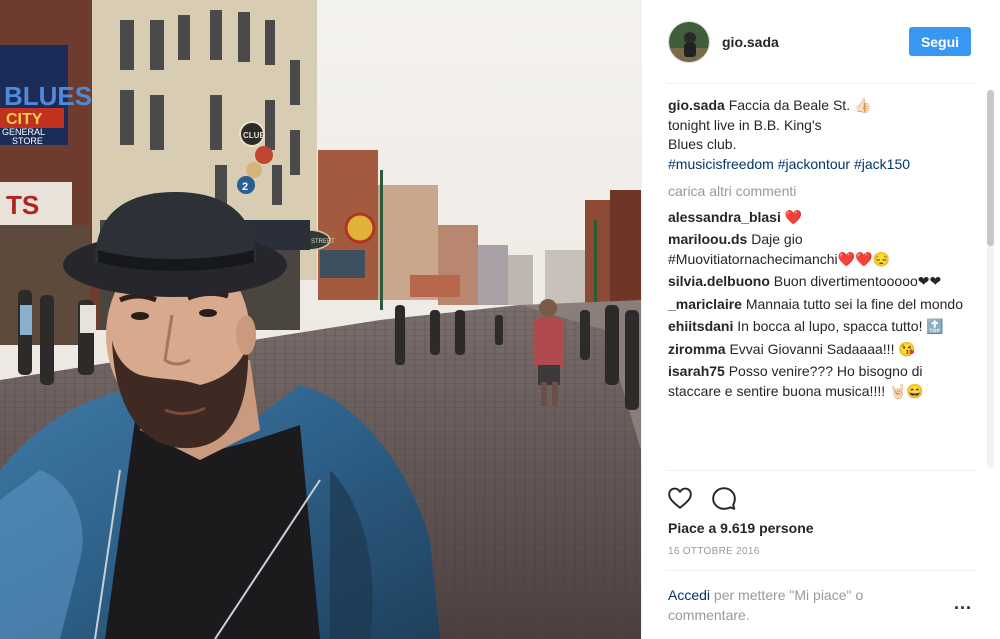 Image resolution: width=1000 pixels, height=639 pixels. Describe the element at coordinates (940, 41) in the screenshot. I see `follow-button: Segui` at that location.